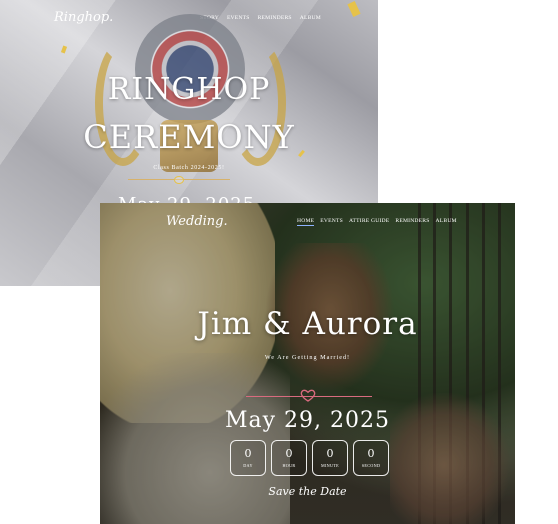 This screenshot has width=558, height=524. What do you see at coordinates (371, 465) in the screenshot?
I see `countdown-second-label: SECOND` at bounding box center [371, 465].